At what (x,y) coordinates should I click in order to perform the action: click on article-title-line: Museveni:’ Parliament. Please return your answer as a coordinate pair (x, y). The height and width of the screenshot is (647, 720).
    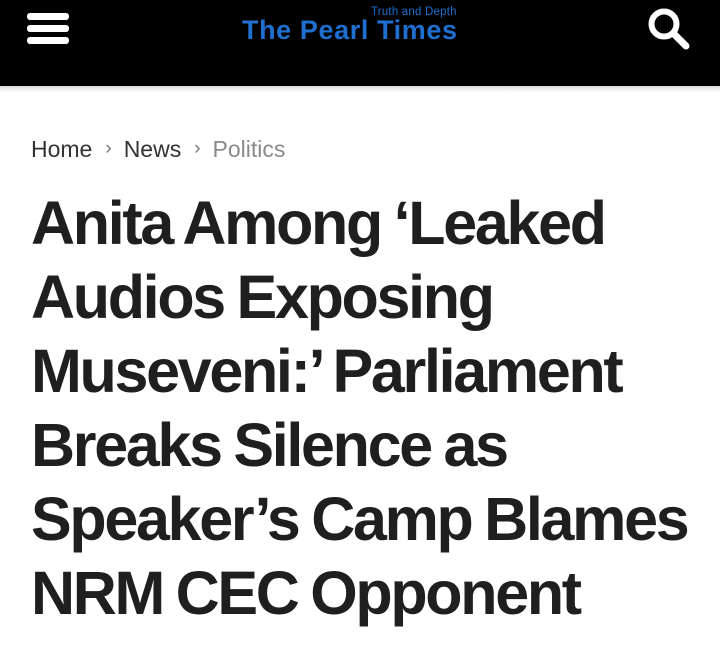
    Looking at the image, I should click on (327, 371).